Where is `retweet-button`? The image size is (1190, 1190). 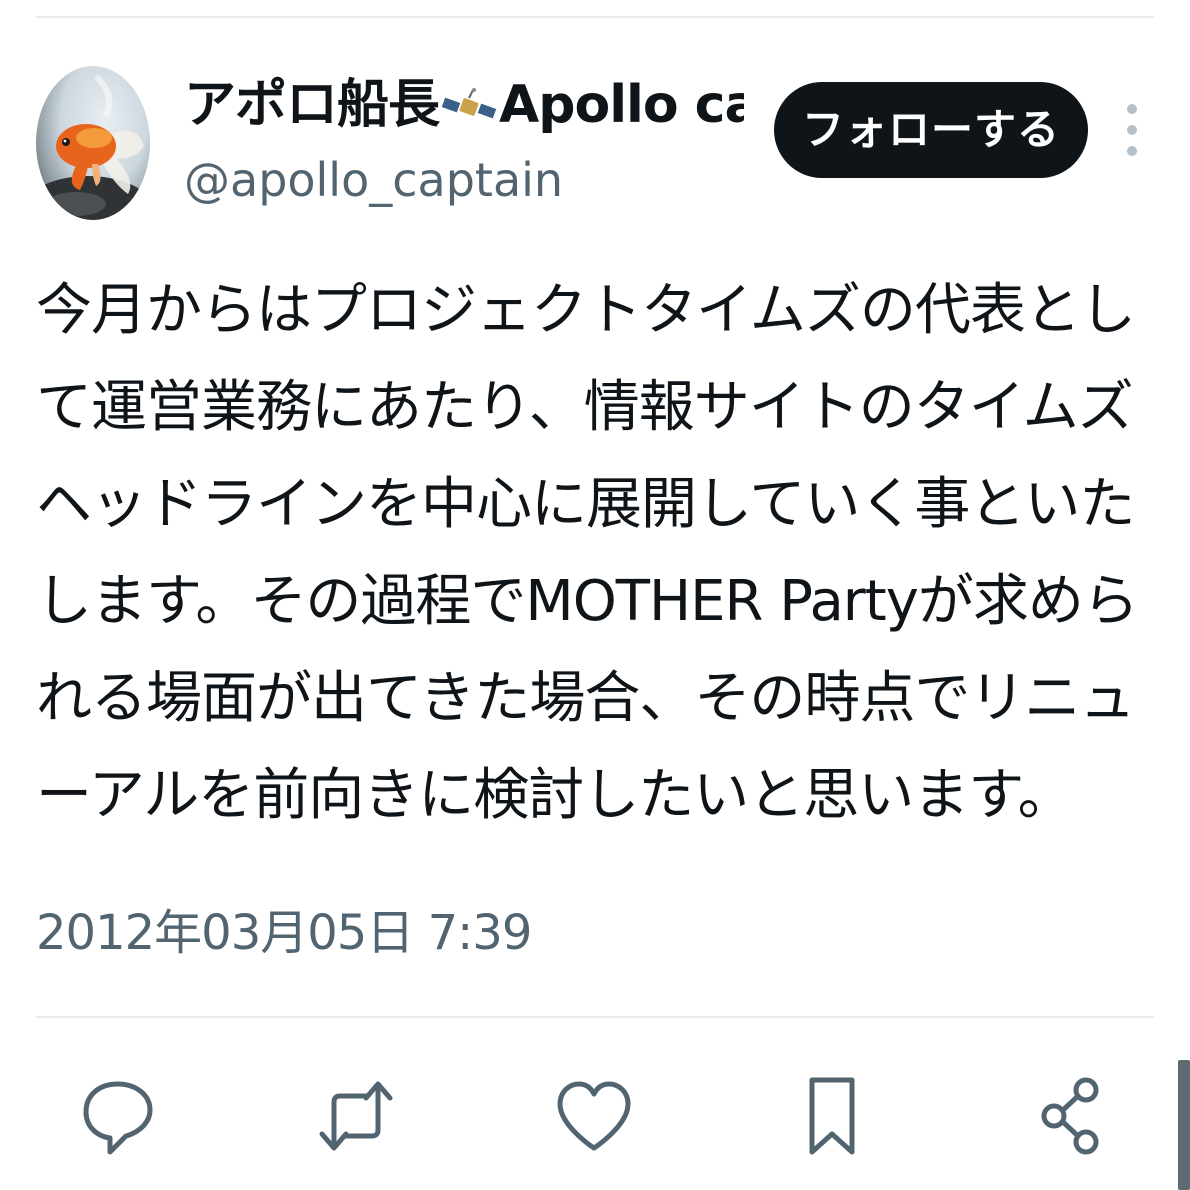
retweet-button is located at coordinates (356, 1116).